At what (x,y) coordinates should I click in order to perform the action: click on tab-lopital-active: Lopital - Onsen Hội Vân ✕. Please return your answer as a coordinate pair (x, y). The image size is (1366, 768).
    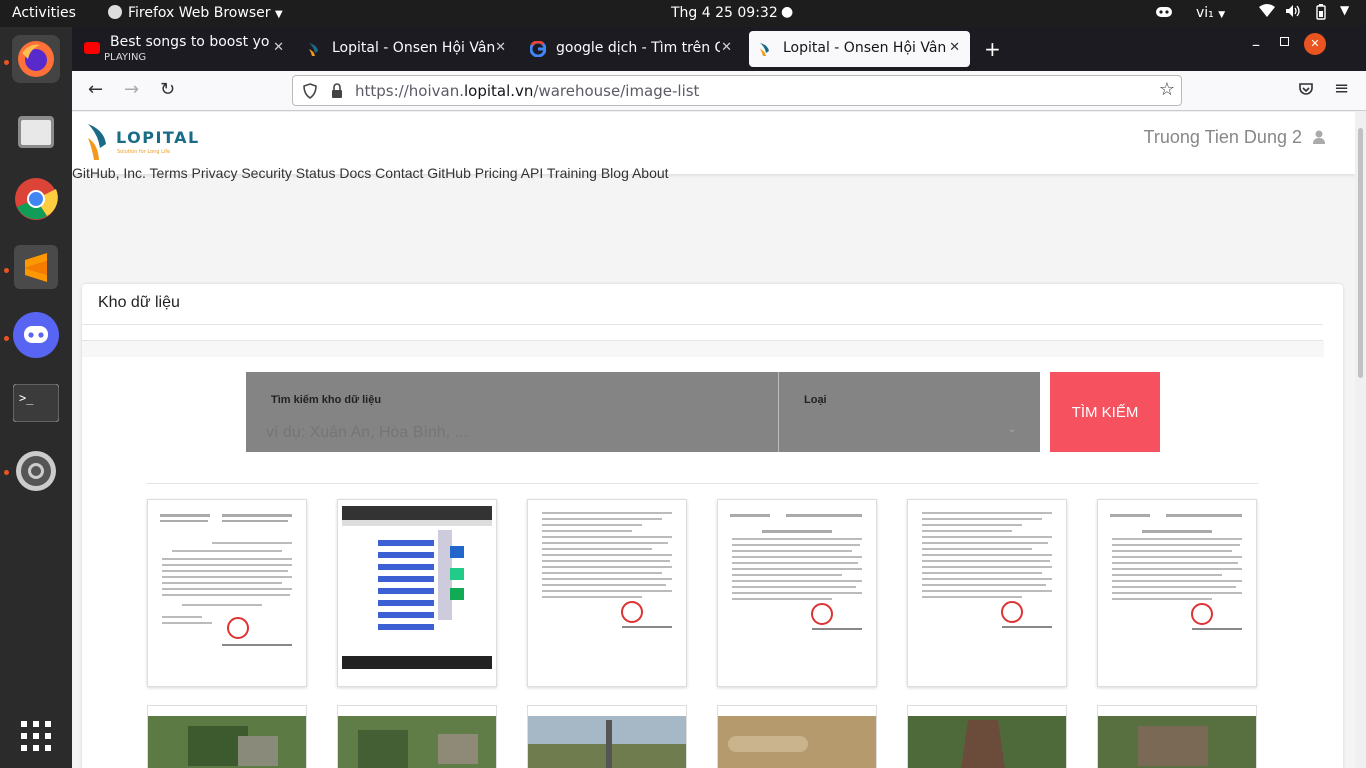
    Looking at the image, I should click on (859, 49).